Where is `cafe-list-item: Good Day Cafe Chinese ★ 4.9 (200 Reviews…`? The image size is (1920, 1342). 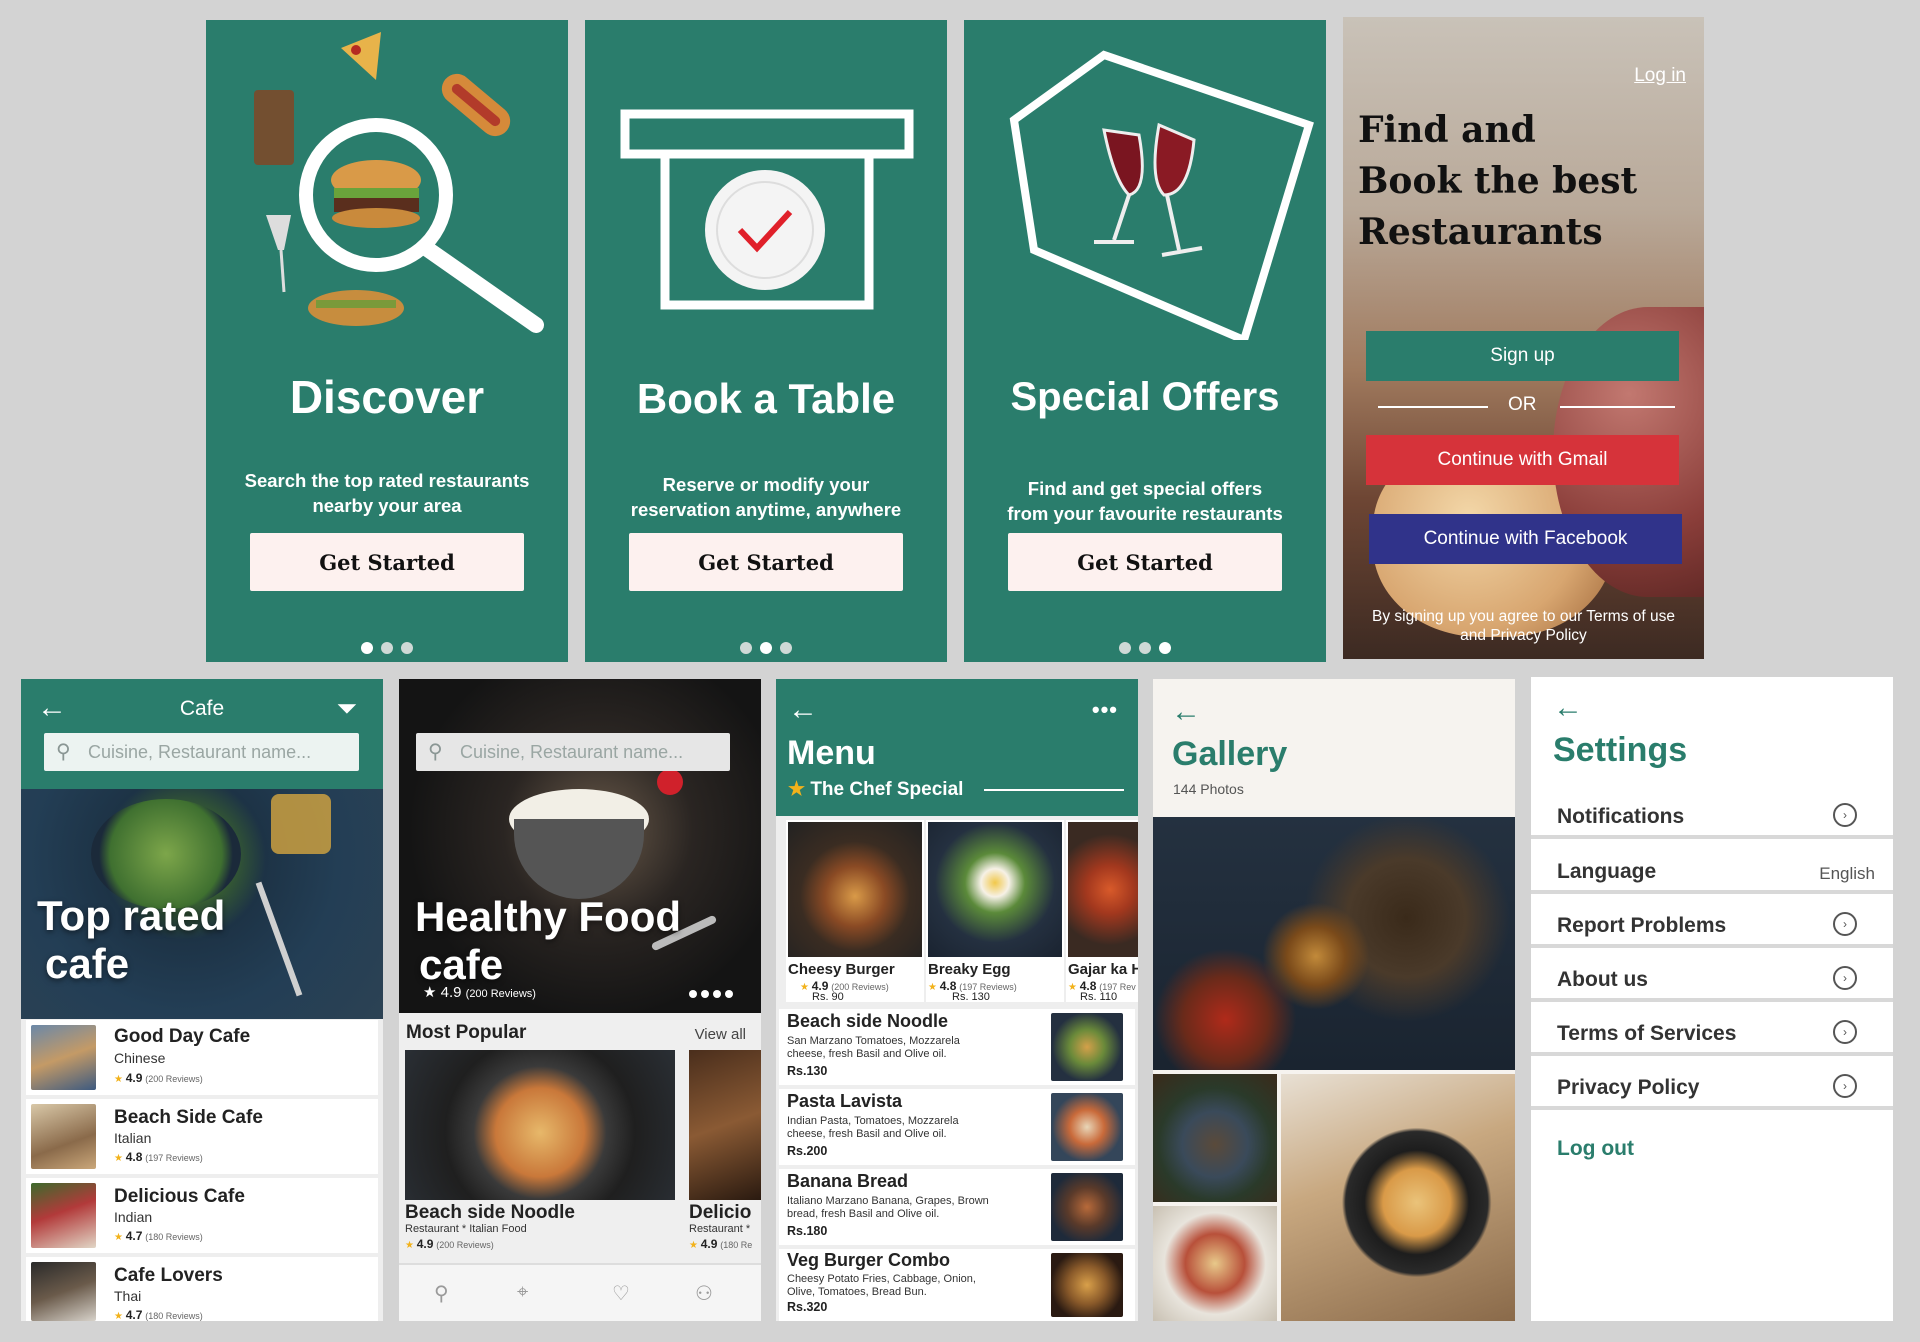 cafe-list-item: Good Day Cafe Chinese ★ 4.9 (200 Reviews… is located at coordinates (202, 1057).